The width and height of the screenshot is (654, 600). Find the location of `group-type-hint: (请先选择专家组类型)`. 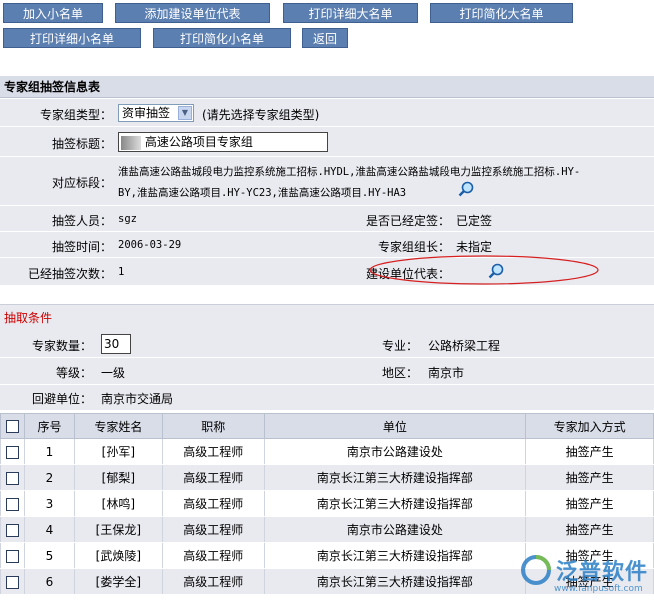

group-type-hint: (请先选择专家组类型) is located at coordinates (261, 115).